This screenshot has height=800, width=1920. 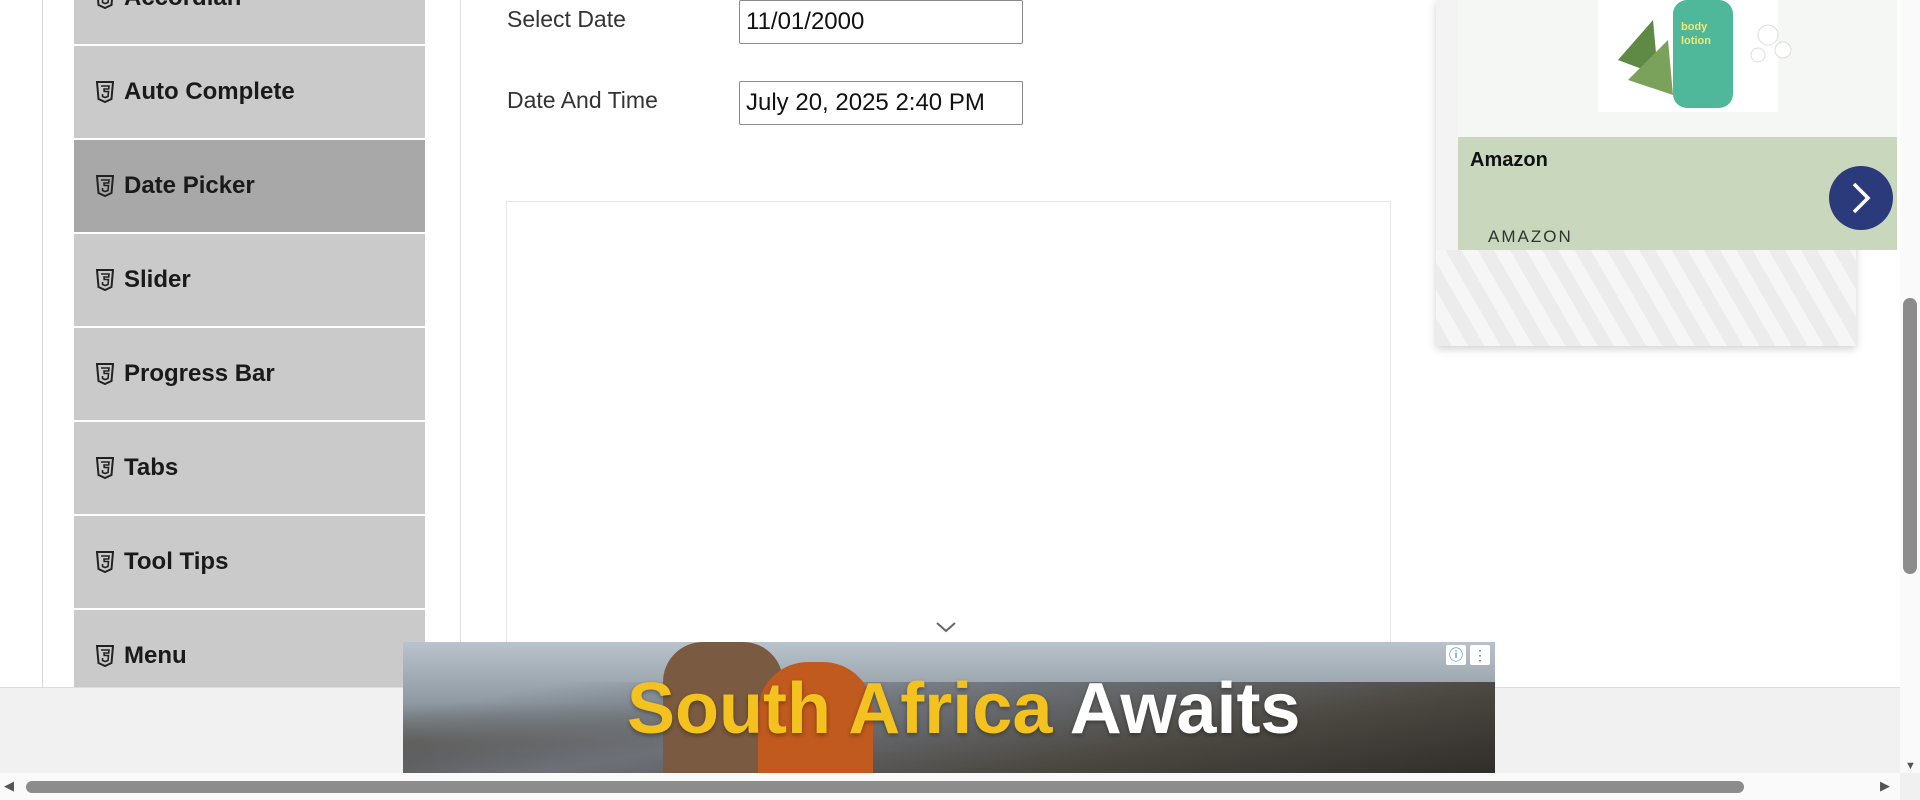 What do you see at coordinates (1456, 655) in the screenshot?
I see `info-icon: ⓘ` at bounding box center [1456, 655].